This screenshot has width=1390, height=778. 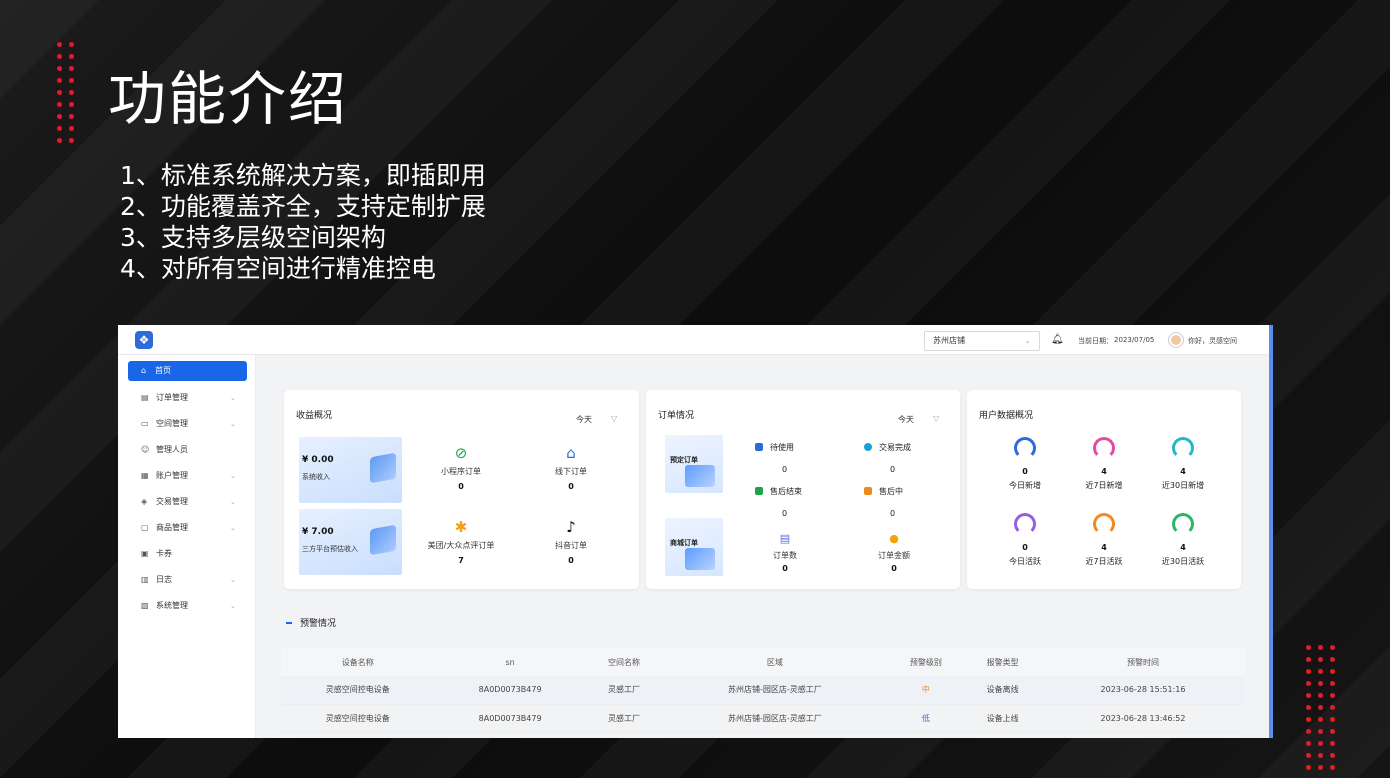 What do you see at coordinates (172, 527) in the screenshot?
I see `sidebar-item-label: 商品管理` at bounding box center [172, 527].